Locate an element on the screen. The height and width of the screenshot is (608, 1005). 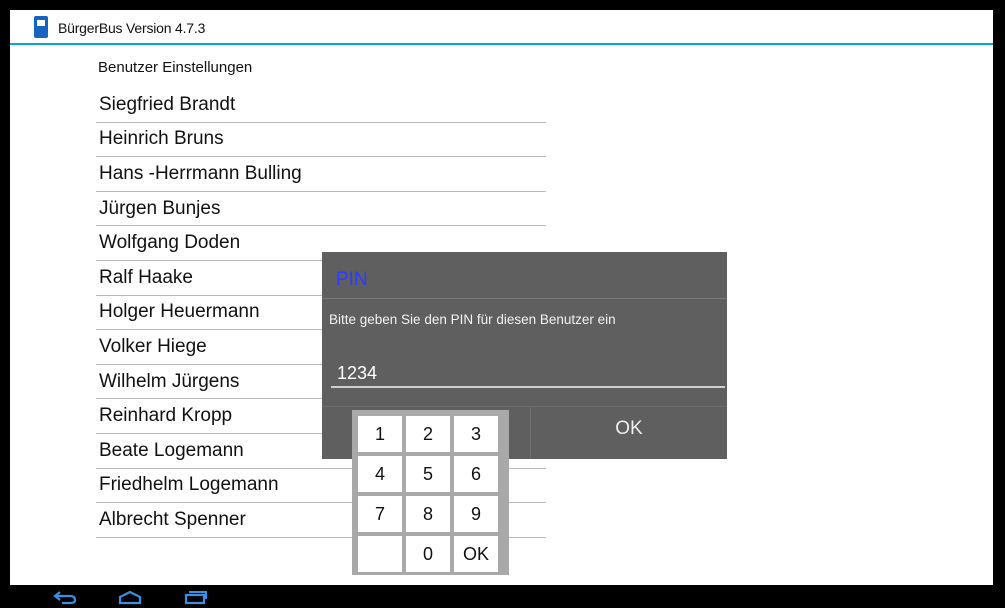
user-name: Heinrich Bruns is located at coordinates (161, 139).